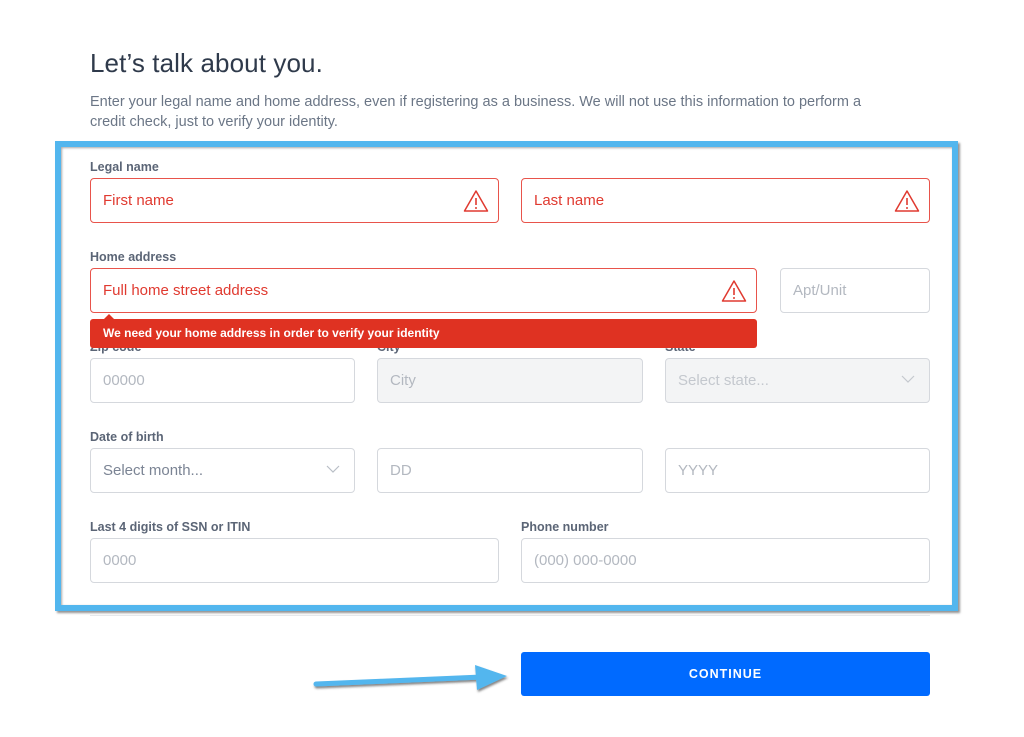  Describe the element at coordinates (725, 560) in the screenshot. I see `phone-input: (000) 000-0000` at that location.